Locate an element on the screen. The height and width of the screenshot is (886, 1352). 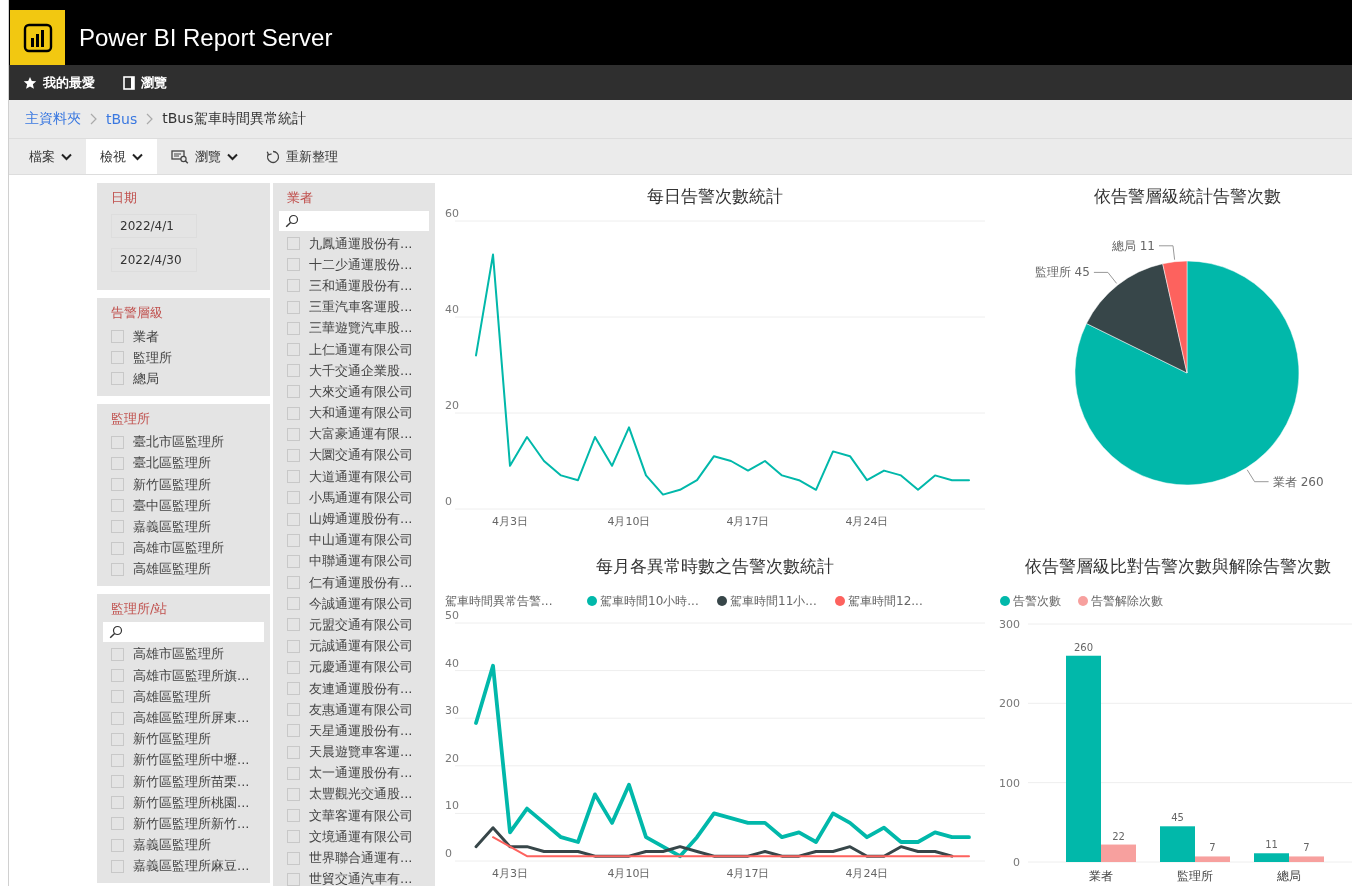
filter-option: 大道通運有限公司 is located at coordinates (361, 476).